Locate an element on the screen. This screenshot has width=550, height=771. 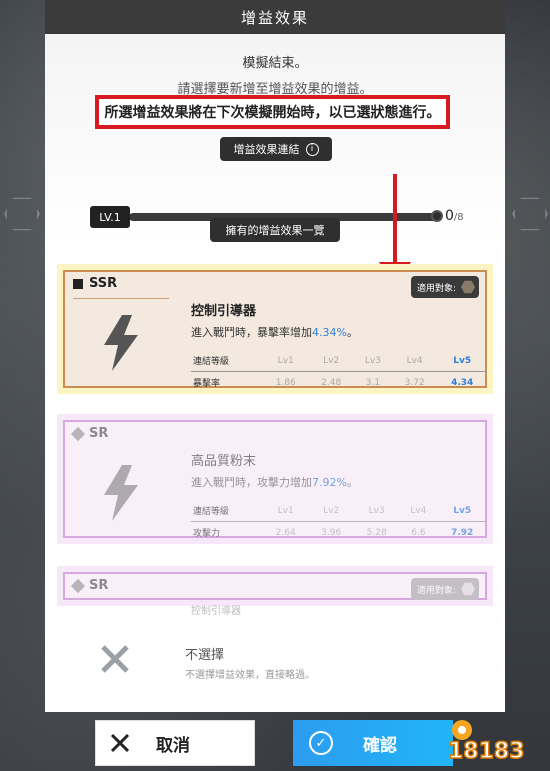
cancel-button: 取消 is located at coordinates (175, 743).